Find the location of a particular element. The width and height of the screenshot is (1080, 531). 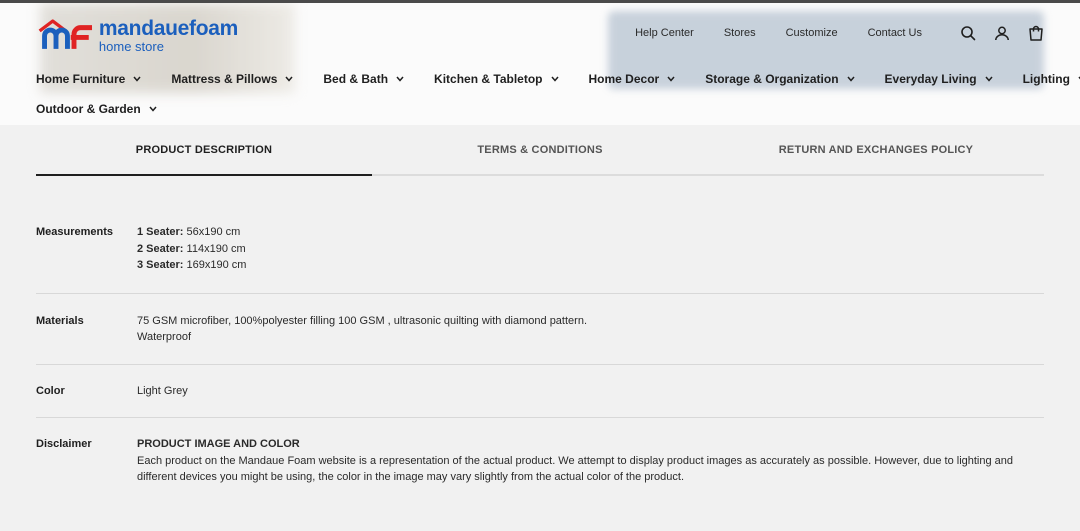

tab-return-exchanges-policy: RETURN AND EXCHANGES POLICY is located at coordinates (876, 149).